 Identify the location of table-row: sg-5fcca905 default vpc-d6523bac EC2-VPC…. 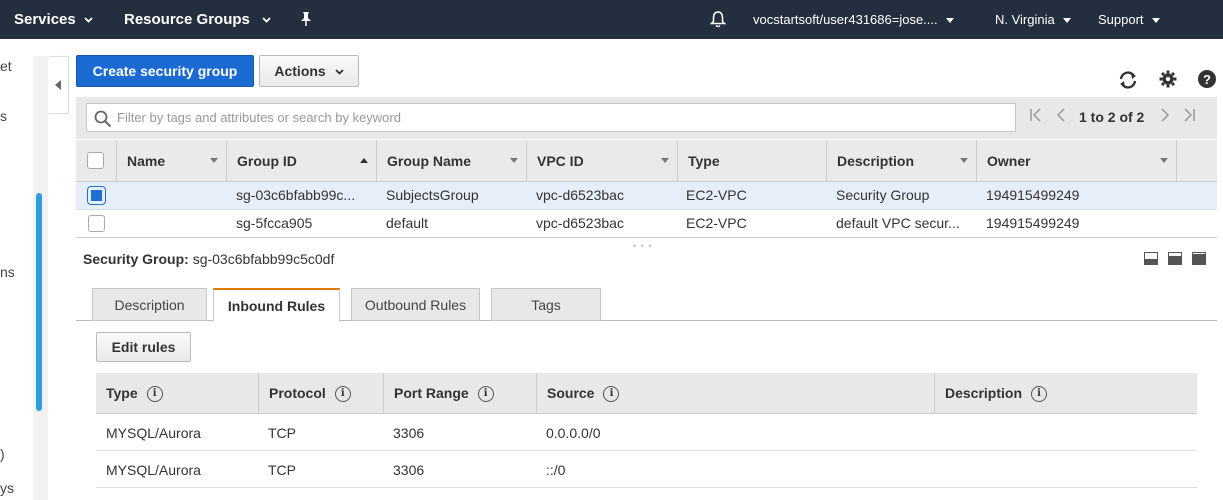
(646, 224).